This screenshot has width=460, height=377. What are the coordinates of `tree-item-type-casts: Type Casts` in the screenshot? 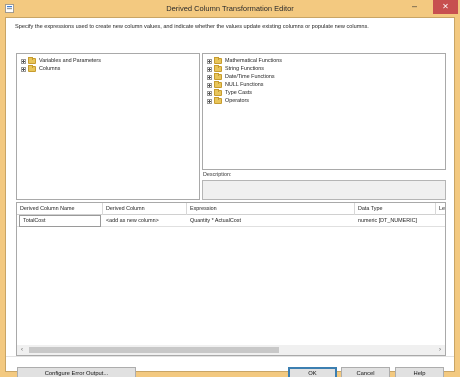 It's located at (229, 93).